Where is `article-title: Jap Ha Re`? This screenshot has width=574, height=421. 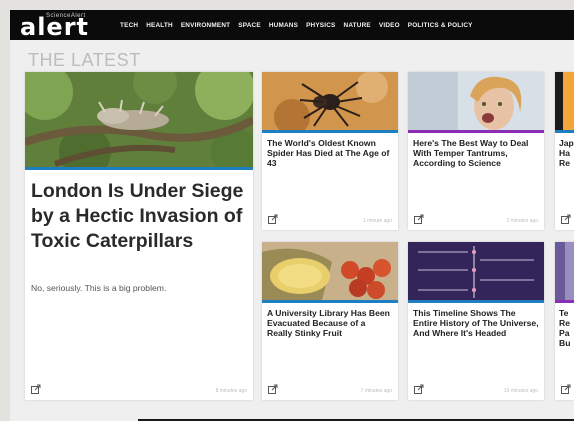
article-title: Jap Ha Re is located at coordinates (566, 153).